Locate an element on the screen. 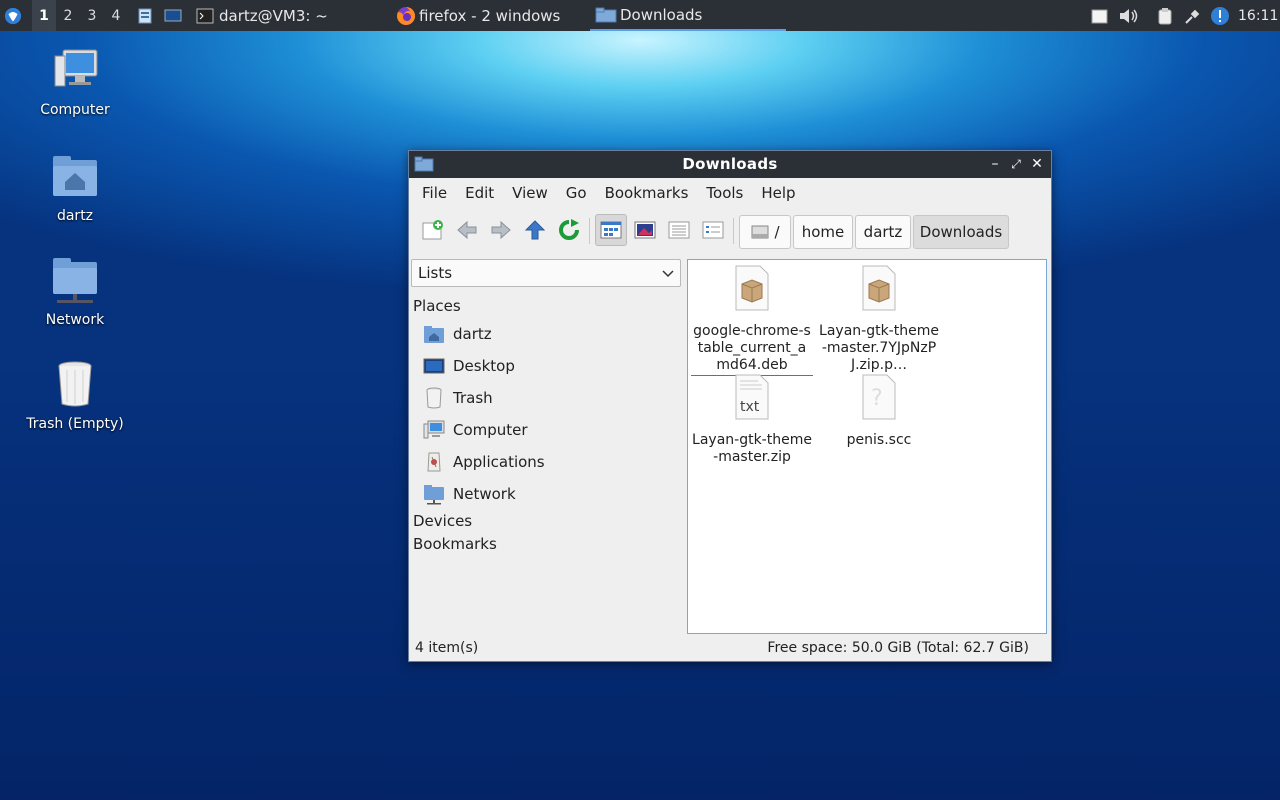 The height and width of the screenshot is (800, 1280). up-button is located at coordinates (535, 230).